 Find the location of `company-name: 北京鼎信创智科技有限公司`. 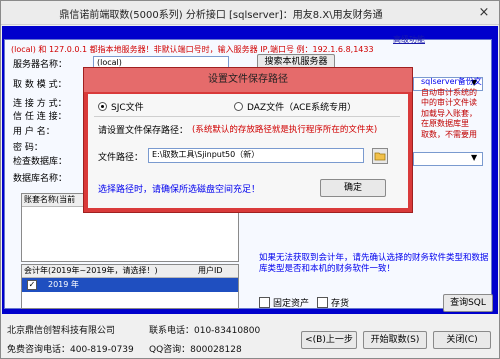

company-name: 北京鼎信创智科技有限公司 is located at coordinates (61, 331).